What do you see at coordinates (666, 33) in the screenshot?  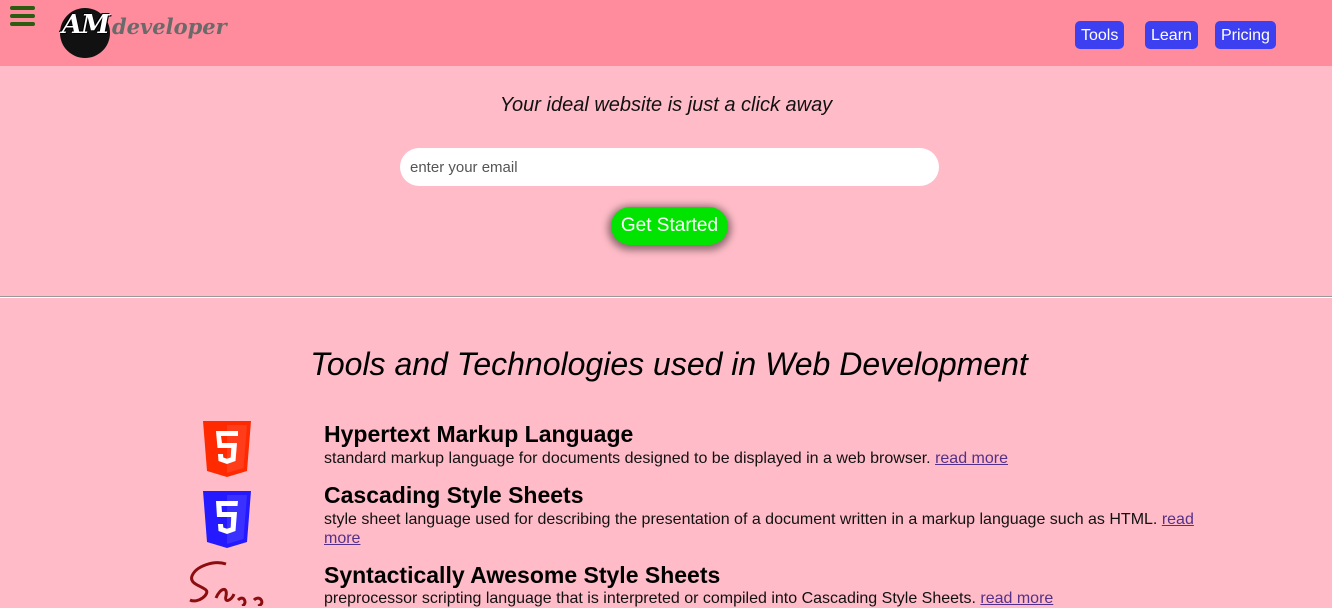 I see `header-bar: AM developer Tools Learn Pricing` at bounding box center [666, 33].